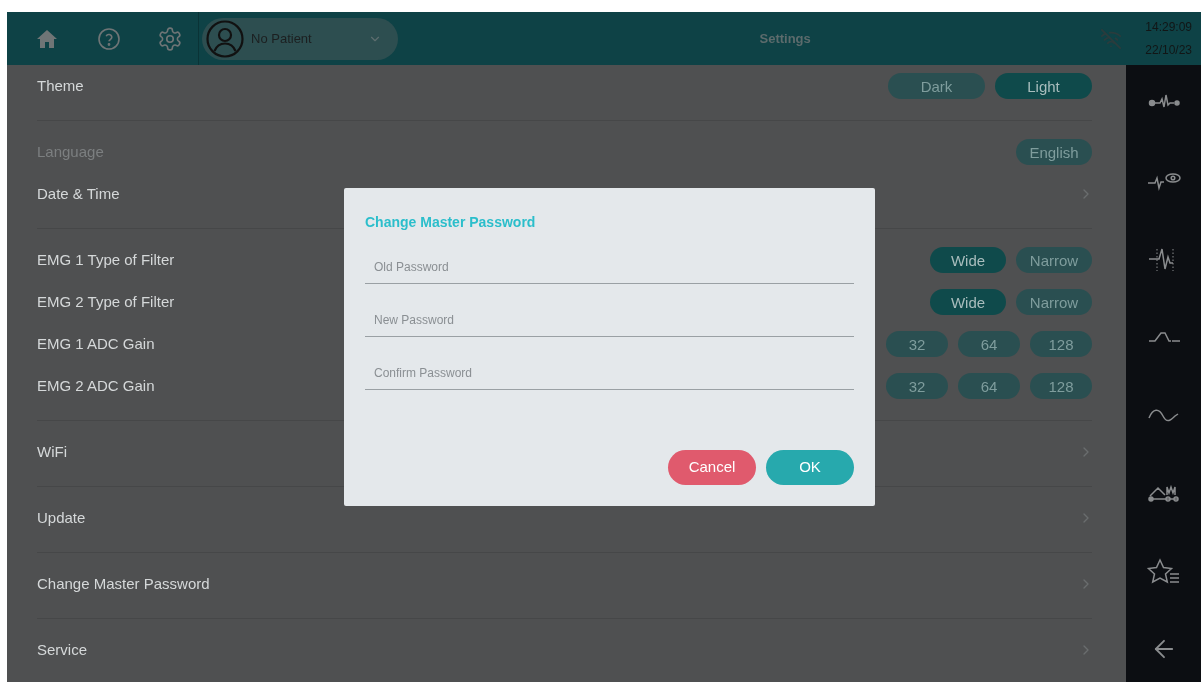 Image resolution: width=1201 pixels, height=682 pixels. I want to click on cancel-button: Cancel, so click(712, 467).